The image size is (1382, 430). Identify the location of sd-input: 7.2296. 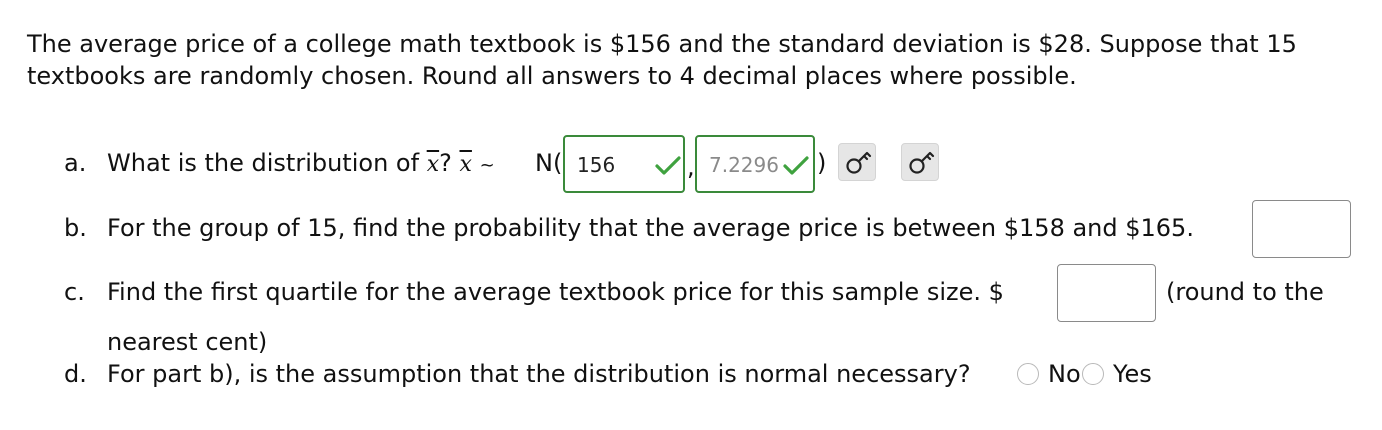
(755, 164).